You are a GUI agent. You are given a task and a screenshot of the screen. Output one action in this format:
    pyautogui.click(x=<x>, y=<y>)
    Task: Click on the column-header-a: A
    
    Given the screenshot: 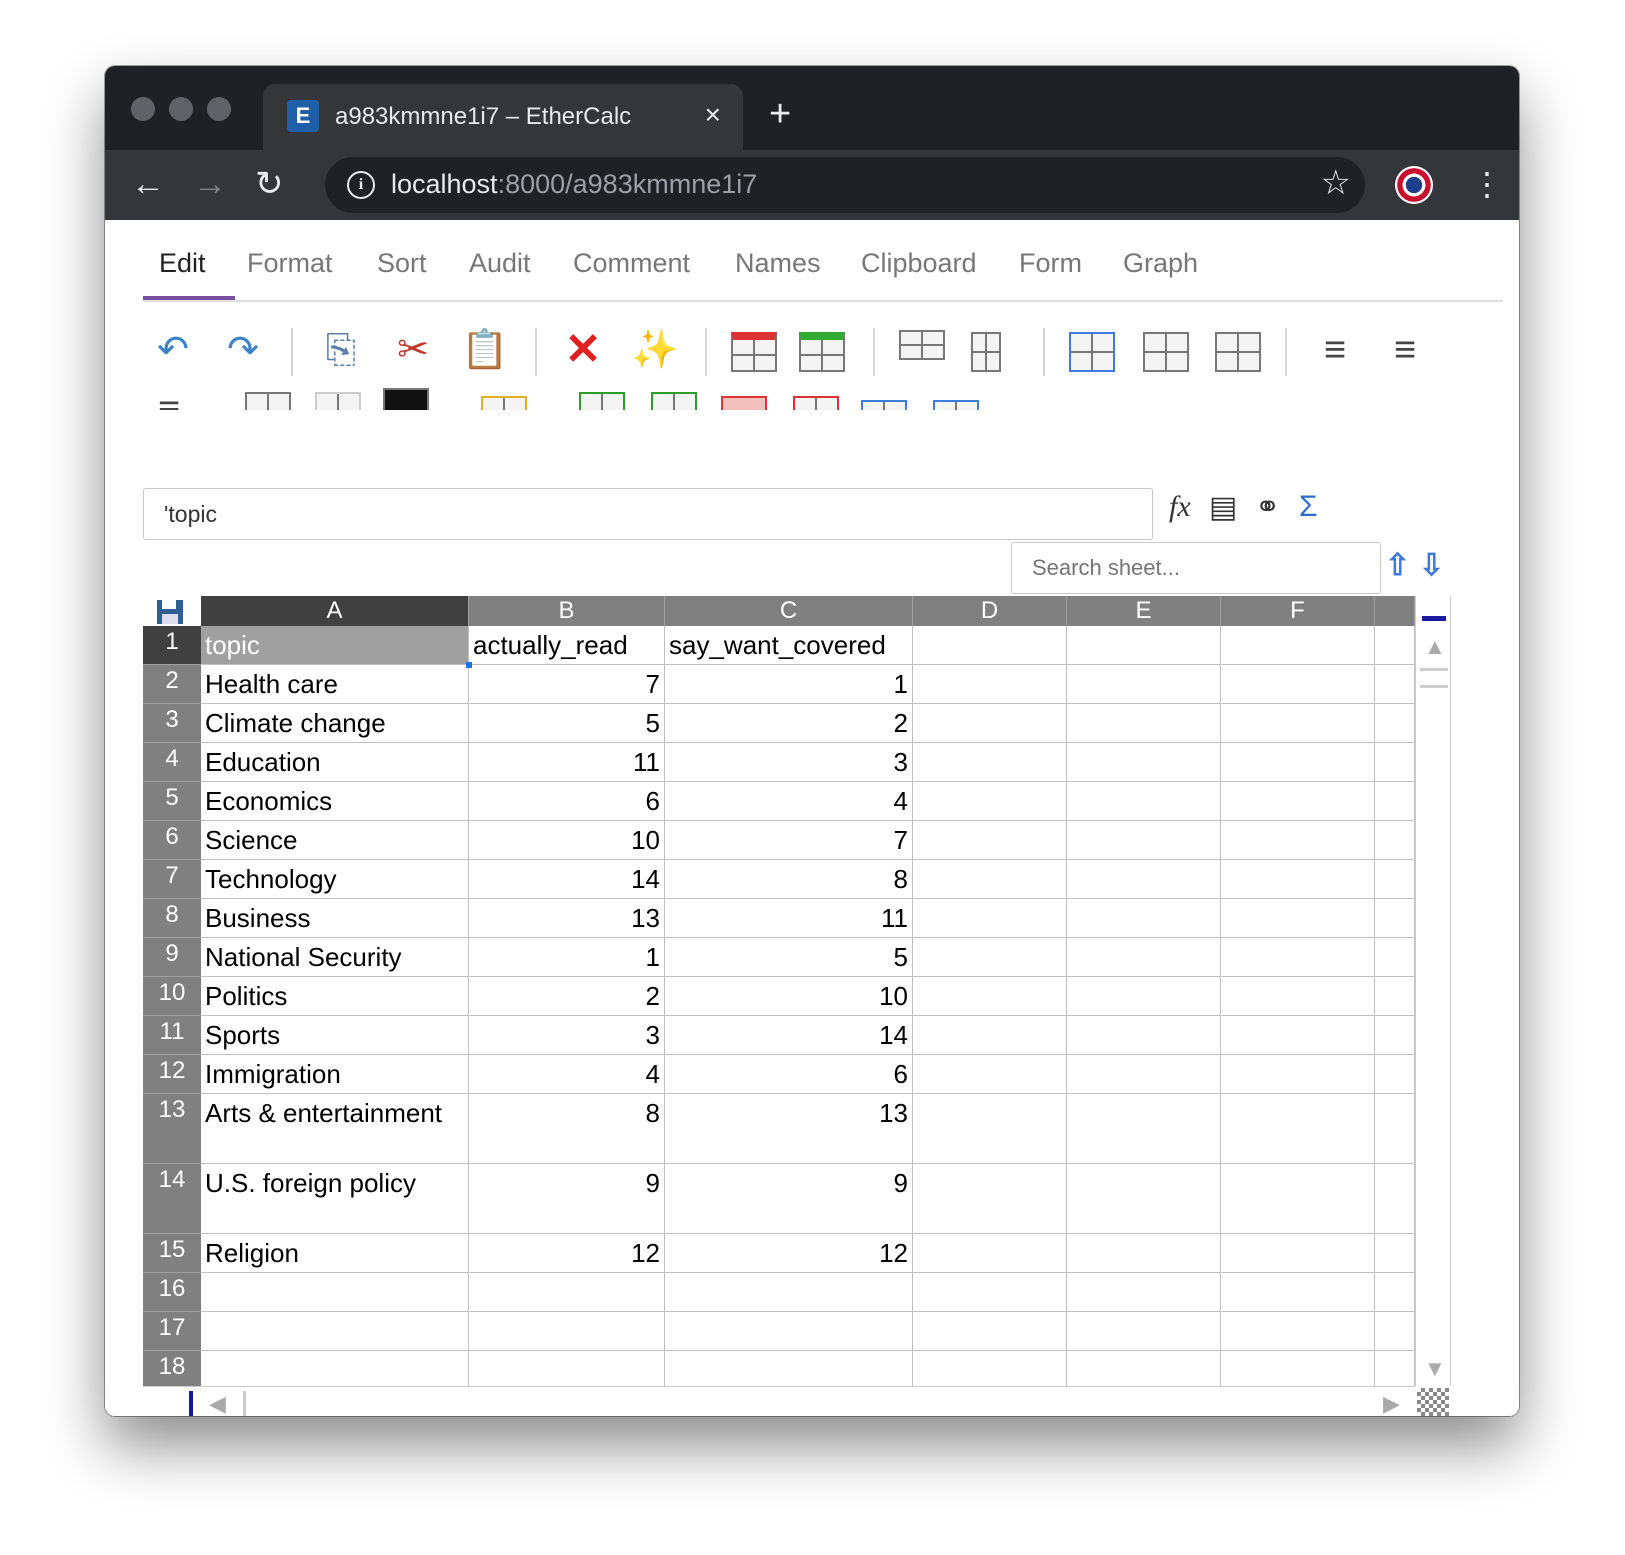 What is the action you would take?
    pyautogui.click(x=335, y=611)
    